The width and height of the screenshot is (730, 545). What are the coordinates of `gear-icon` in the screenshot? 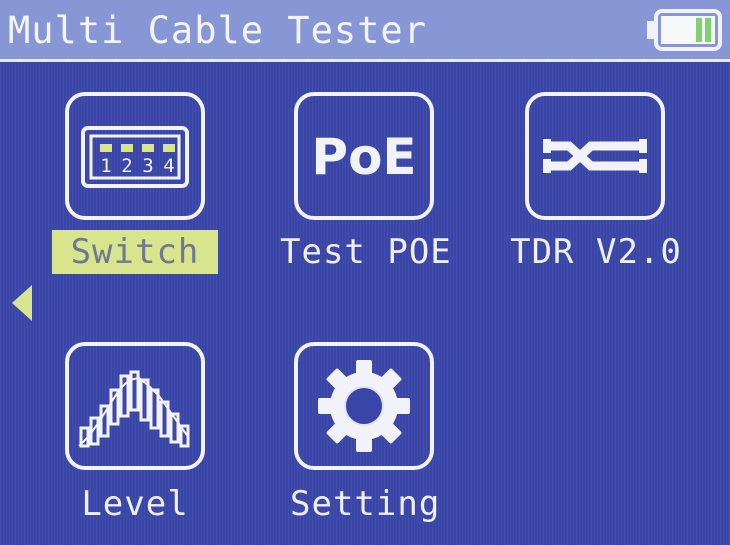 It's located at (364, 406).